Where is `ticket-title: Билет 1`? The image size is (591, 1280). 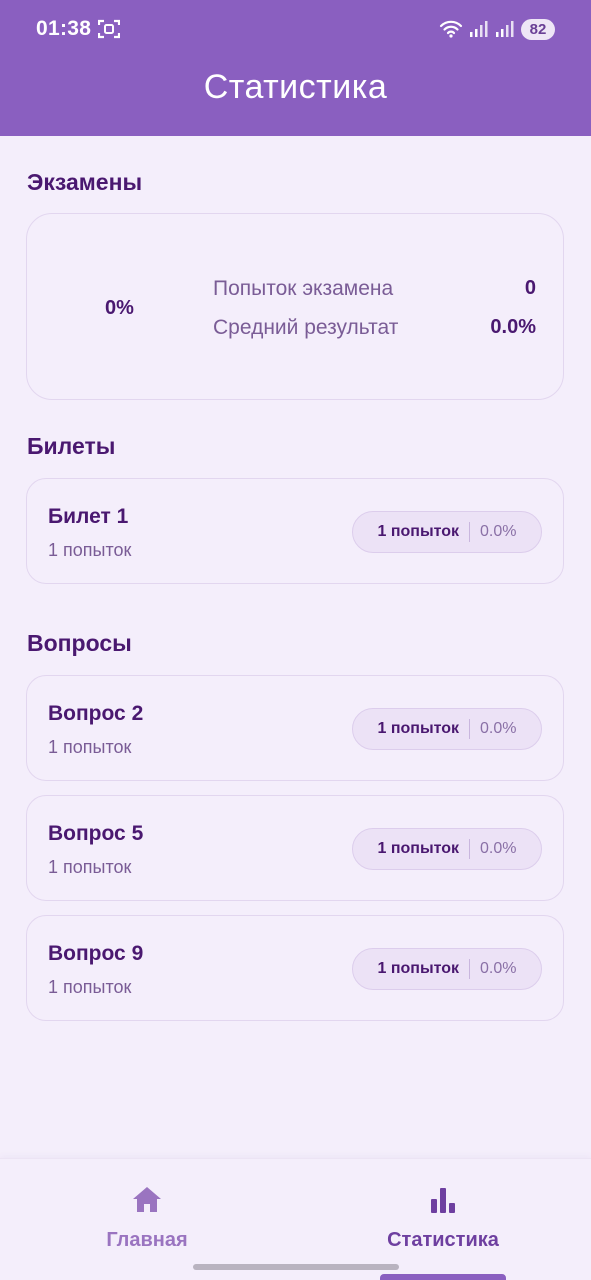 ticket-title: Билет 1 is located at coordinates (88, 516).